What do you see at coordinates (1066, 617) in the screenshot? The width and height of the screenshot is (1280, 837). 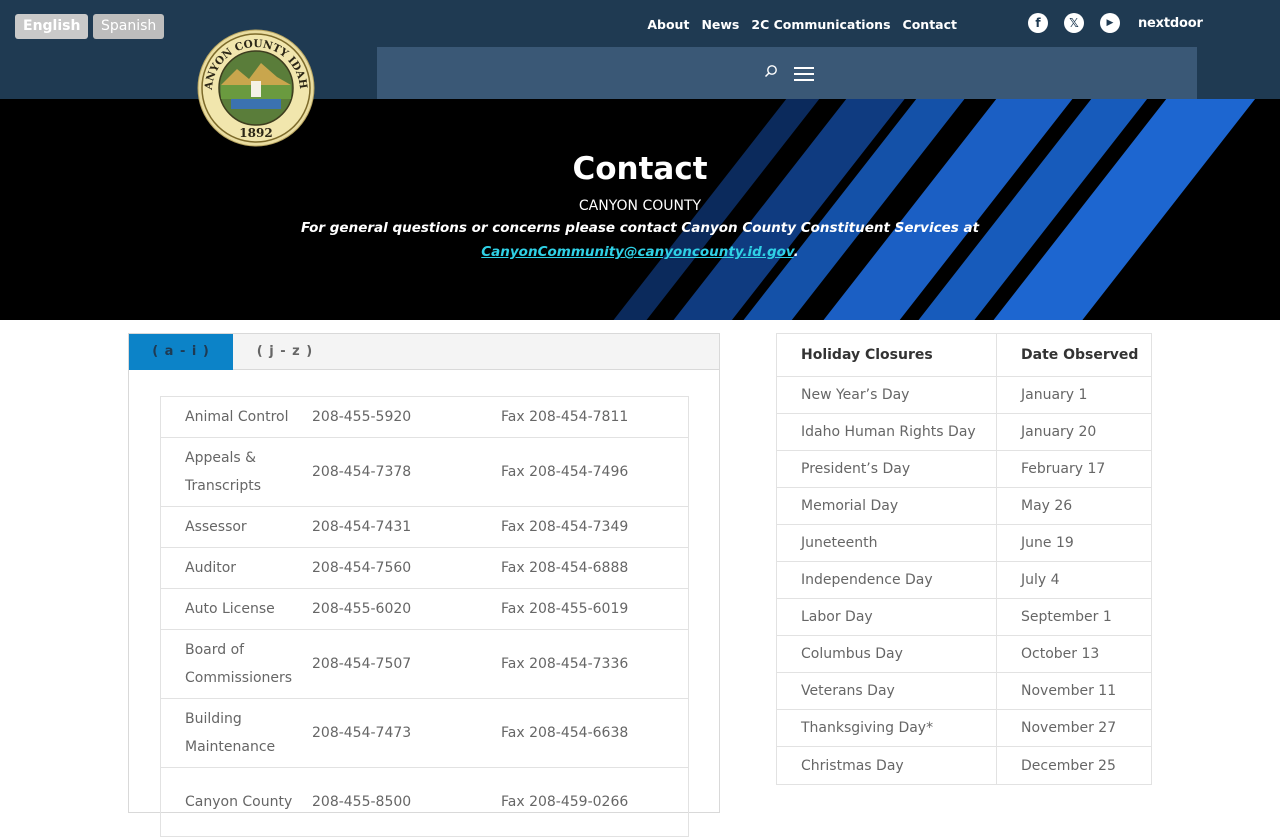 I see `holiday-date: September 1` at bounding box center [1066, 617].